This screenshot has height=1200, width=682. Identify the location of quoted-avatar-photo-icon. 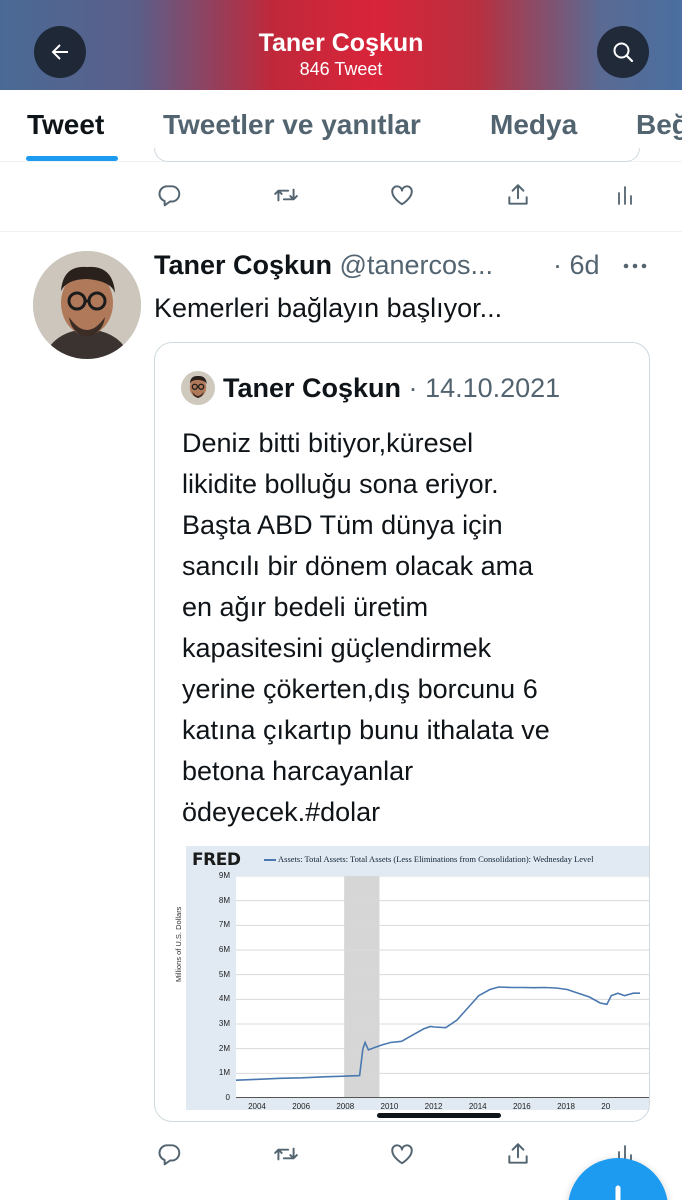
(198, 388).